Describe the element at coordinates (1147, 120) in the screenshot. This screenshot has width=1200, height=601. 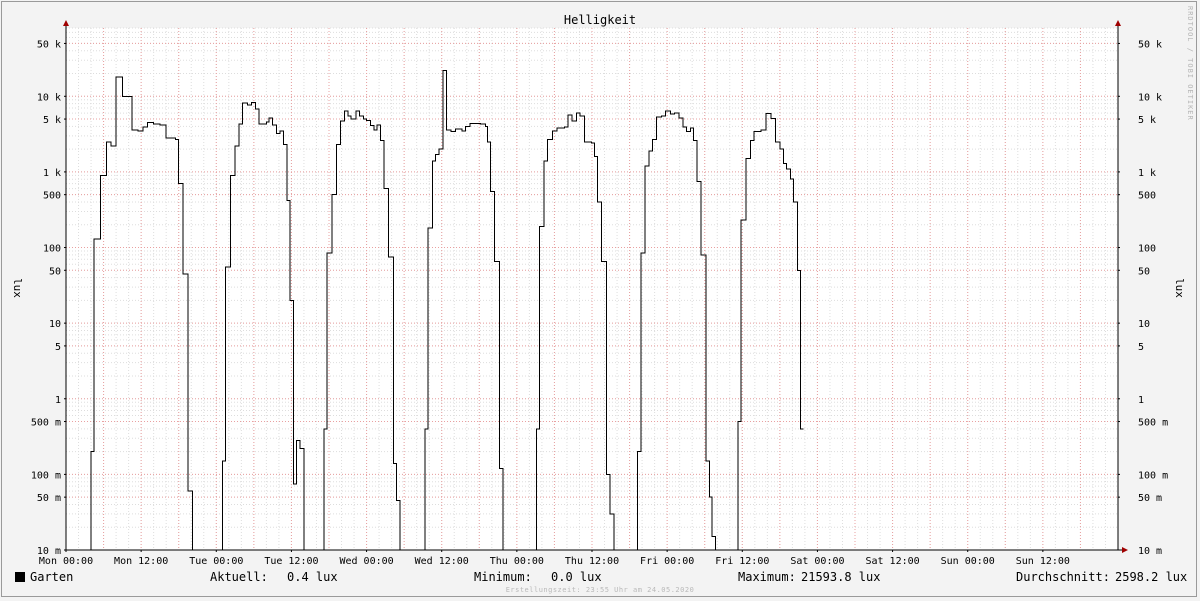
I see `y-tick-label-right: 5 k` at that location.